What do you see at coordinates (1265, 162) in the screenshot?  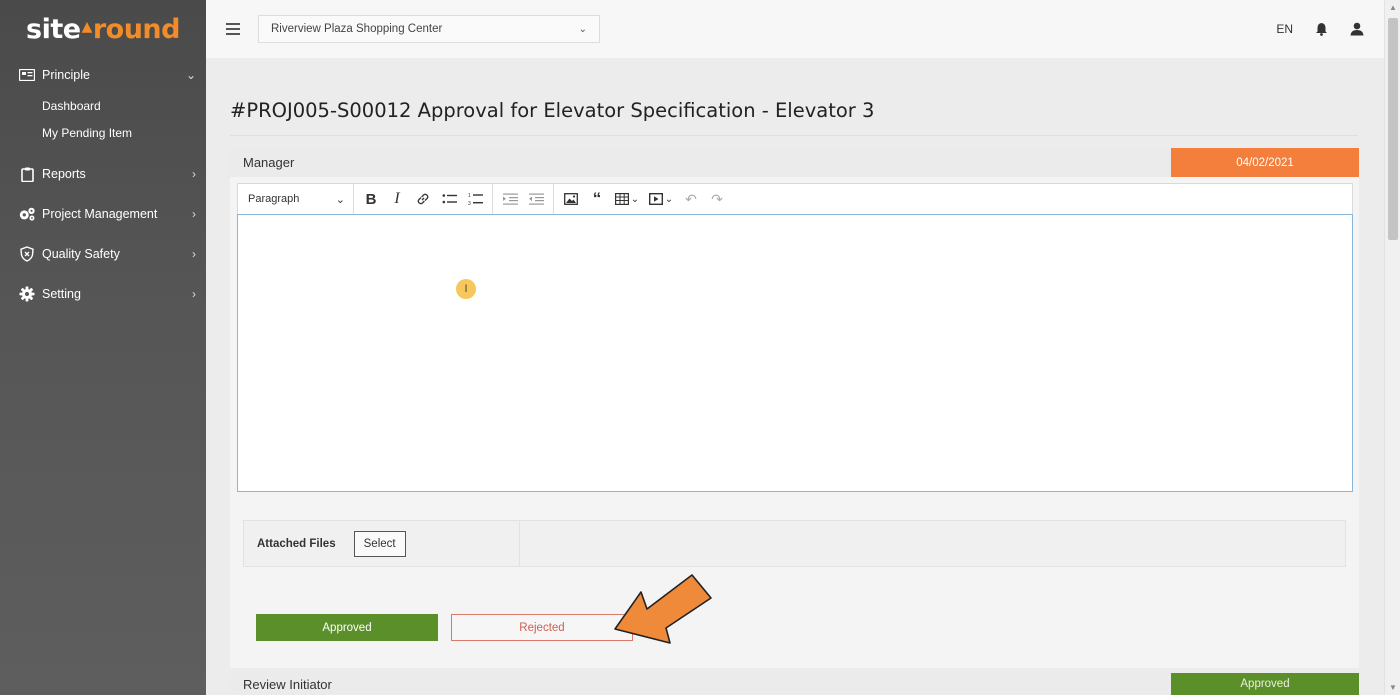 I see `date-badge: 04/02/2021` at bounding box center [1265, 162].